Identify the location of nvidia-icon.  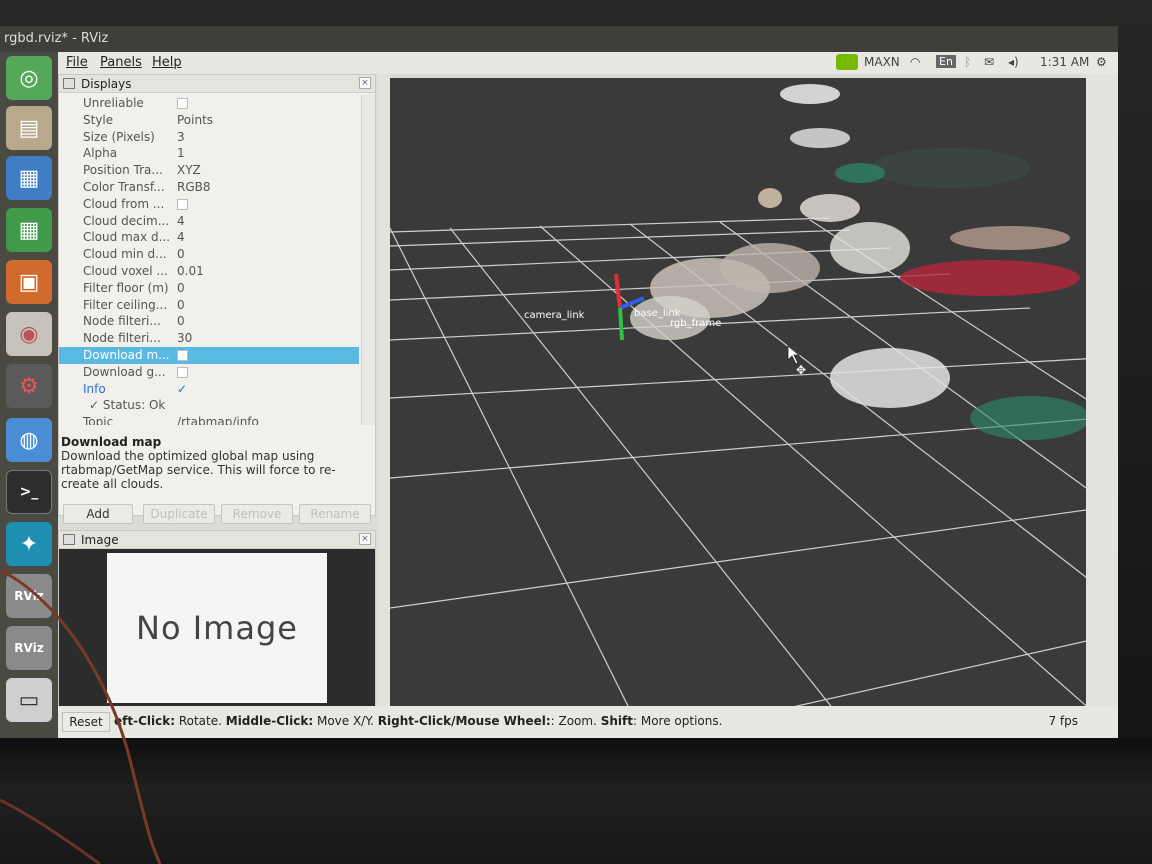
(847, 62).